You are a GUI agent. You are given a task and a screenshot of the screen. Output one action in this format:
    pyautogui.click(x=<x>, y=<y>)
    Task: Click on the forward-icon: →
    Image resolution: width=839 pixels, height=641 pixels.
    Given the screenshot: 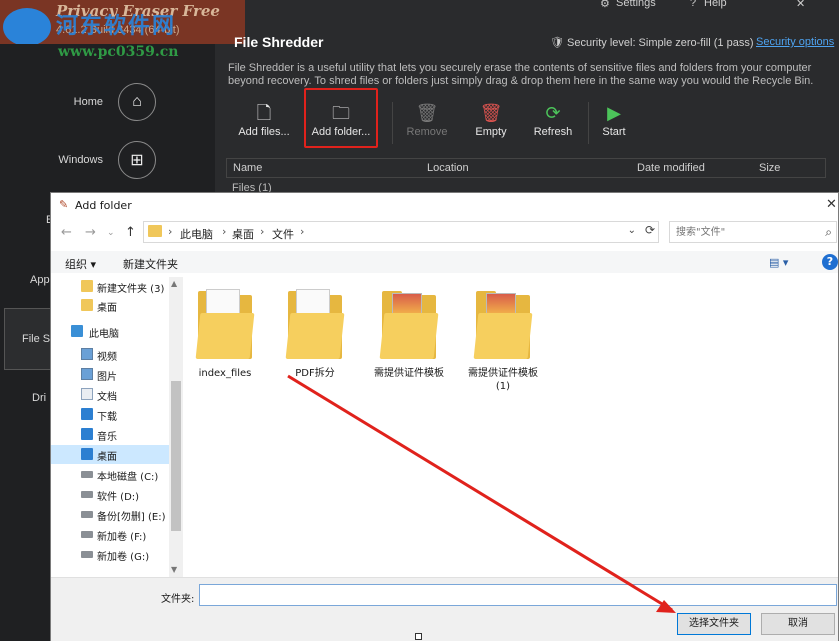 What is the action you would take?
    pyautogui.click(x=90, y=232)
    